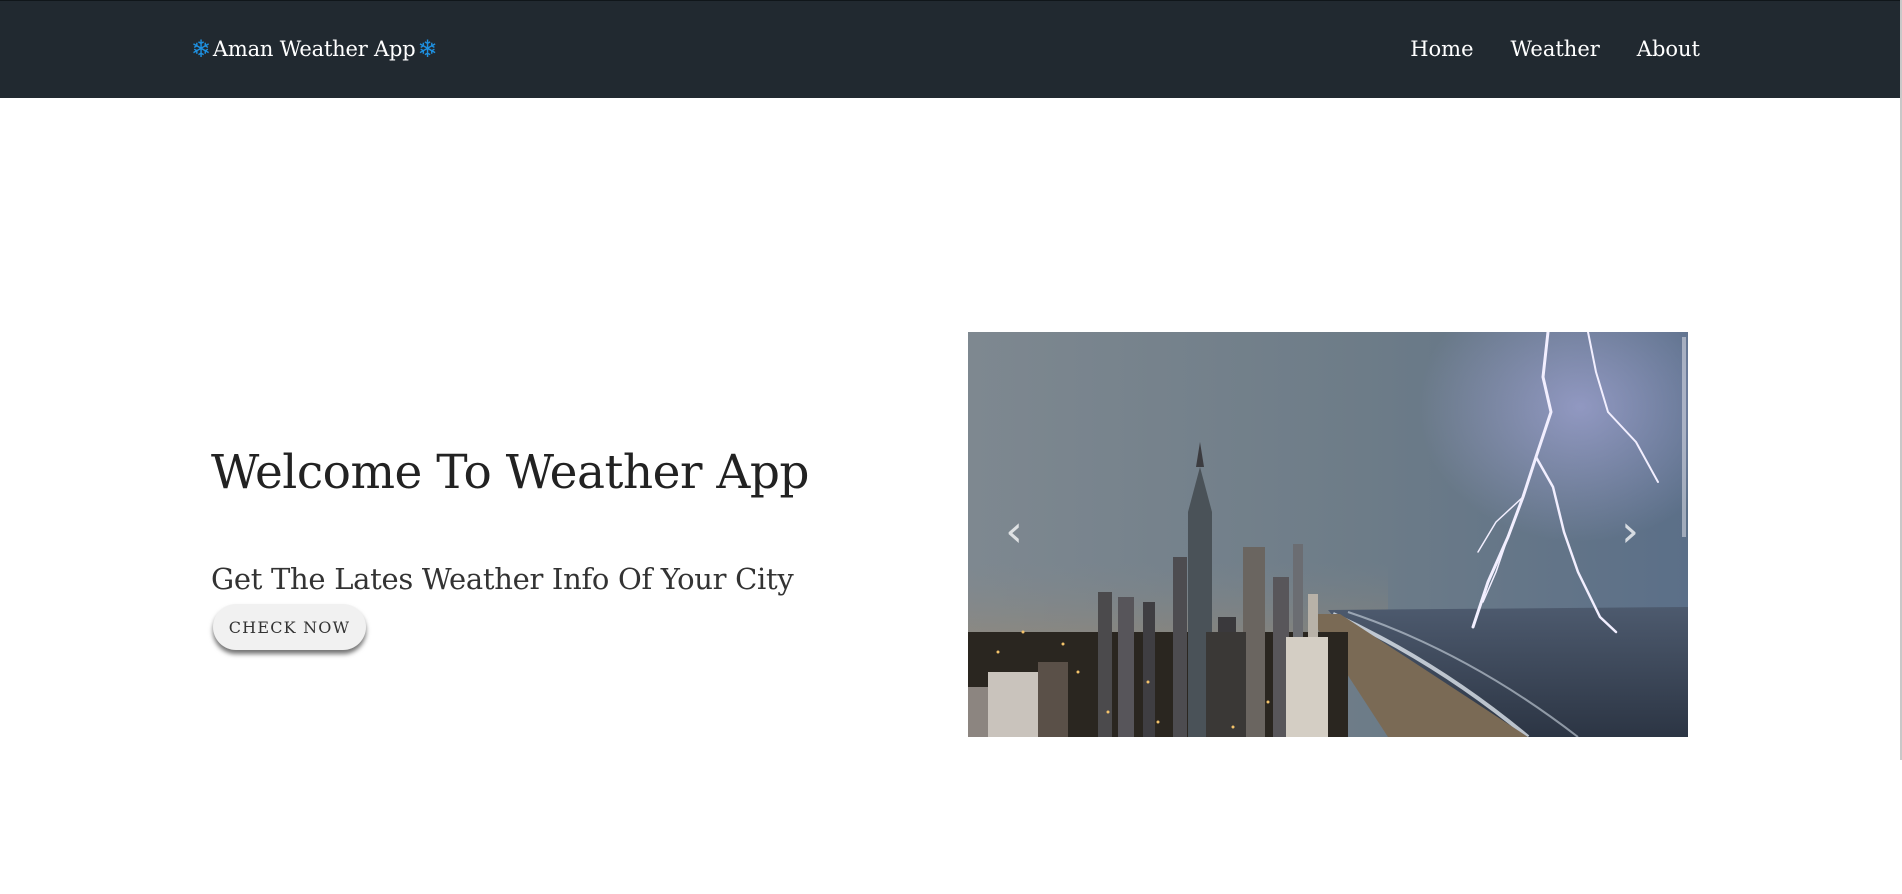 The image size is (1902, 894). I want to click on carousel-next-icon: ›, so click(1630, 532).